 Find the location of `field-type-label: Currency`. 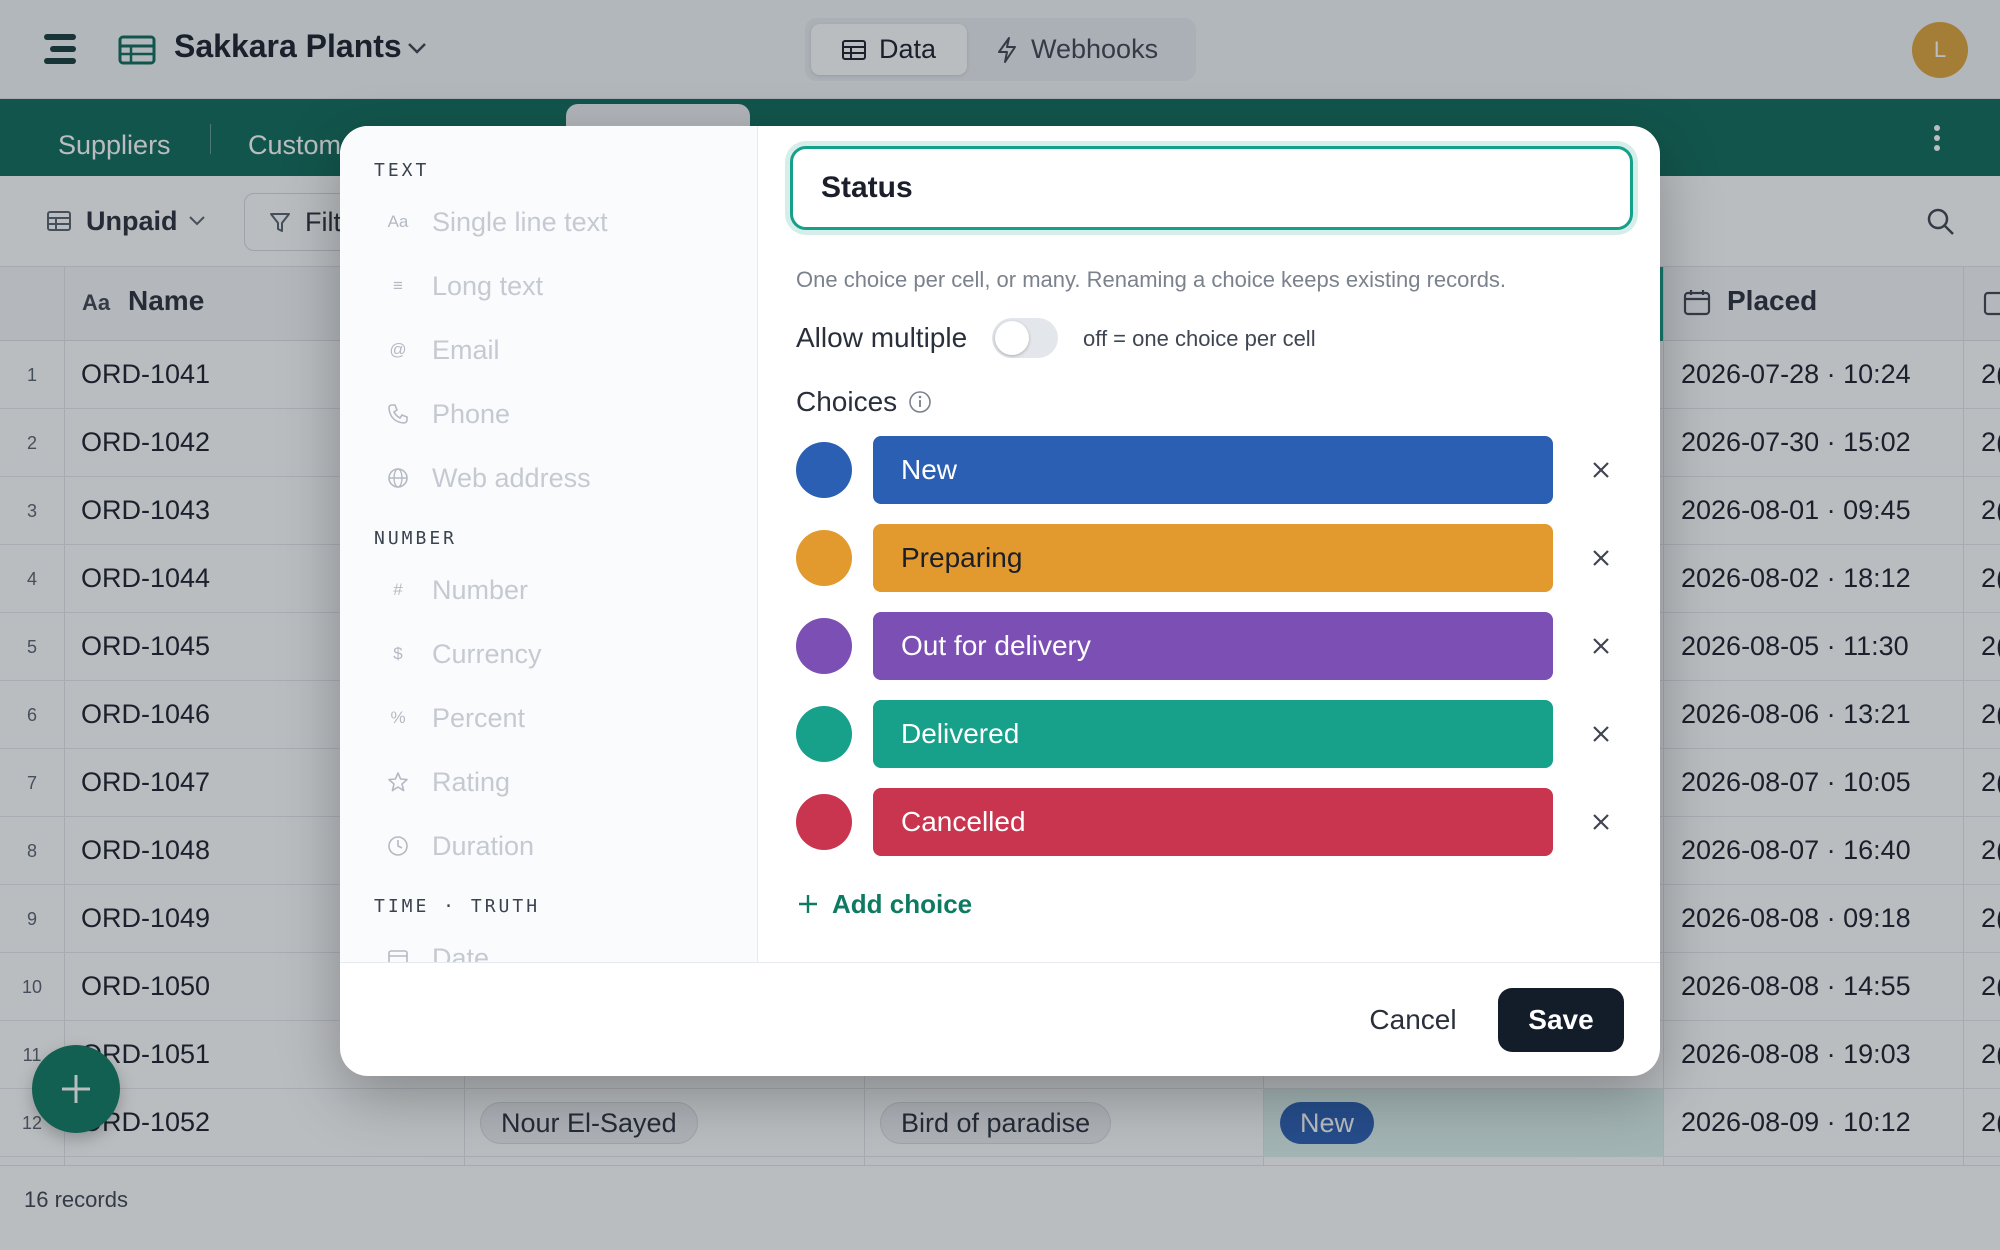

field-type-label: Currency is located at coordinates (487, 653).